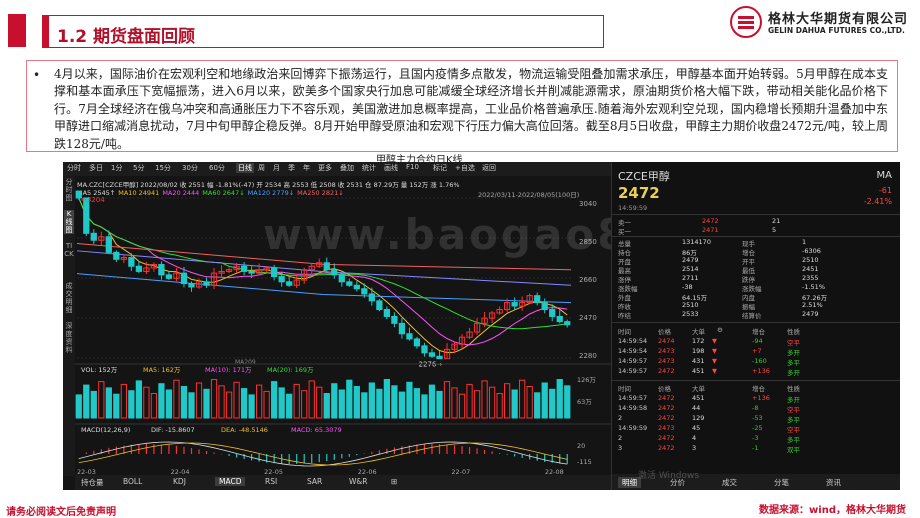  I want to click on tick-row-3-cell-0: 14:59:57, so click(633, 371).